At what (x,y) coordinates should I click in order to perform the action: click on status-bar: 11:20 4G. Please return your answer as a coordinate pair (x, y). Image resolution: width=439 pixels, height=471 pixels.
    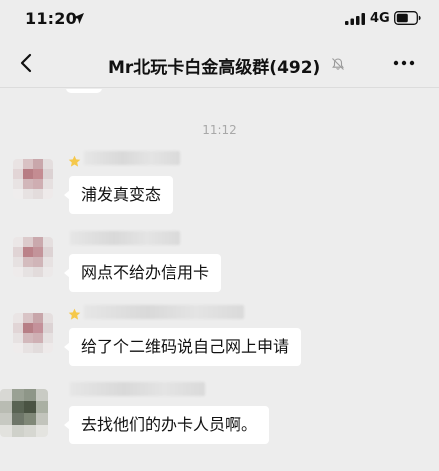
    Looking at the image, I should click on (219, 20).